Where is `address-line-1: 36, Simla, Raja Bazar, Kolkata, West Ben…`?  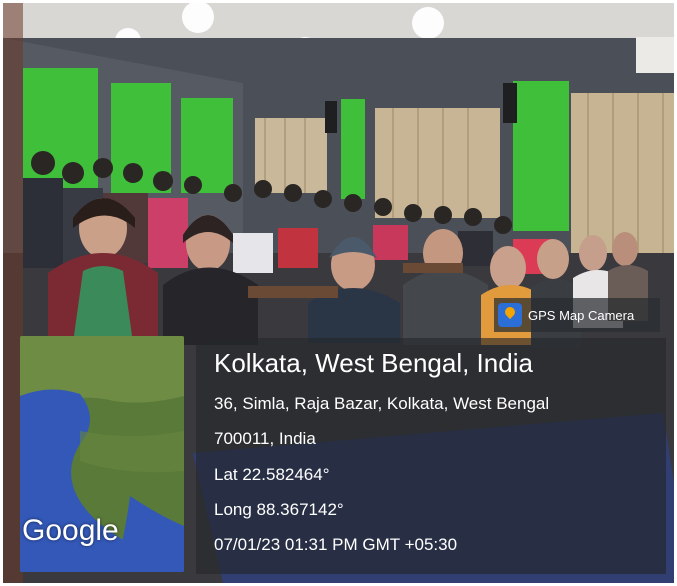
address-line-1: 36, Simla, Raja Bazar, Kolkata, West Ben… is located at coordinates (382, 403).